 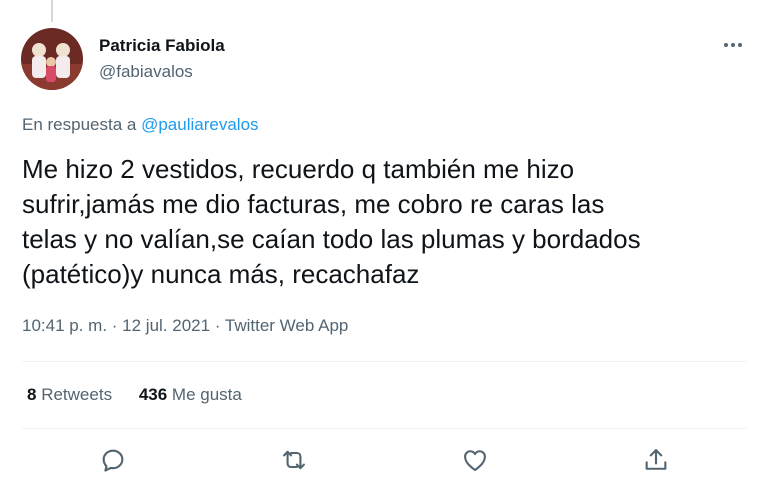 I want to click on reply-prefix: En respuesta a, so click(x=79, y=124).